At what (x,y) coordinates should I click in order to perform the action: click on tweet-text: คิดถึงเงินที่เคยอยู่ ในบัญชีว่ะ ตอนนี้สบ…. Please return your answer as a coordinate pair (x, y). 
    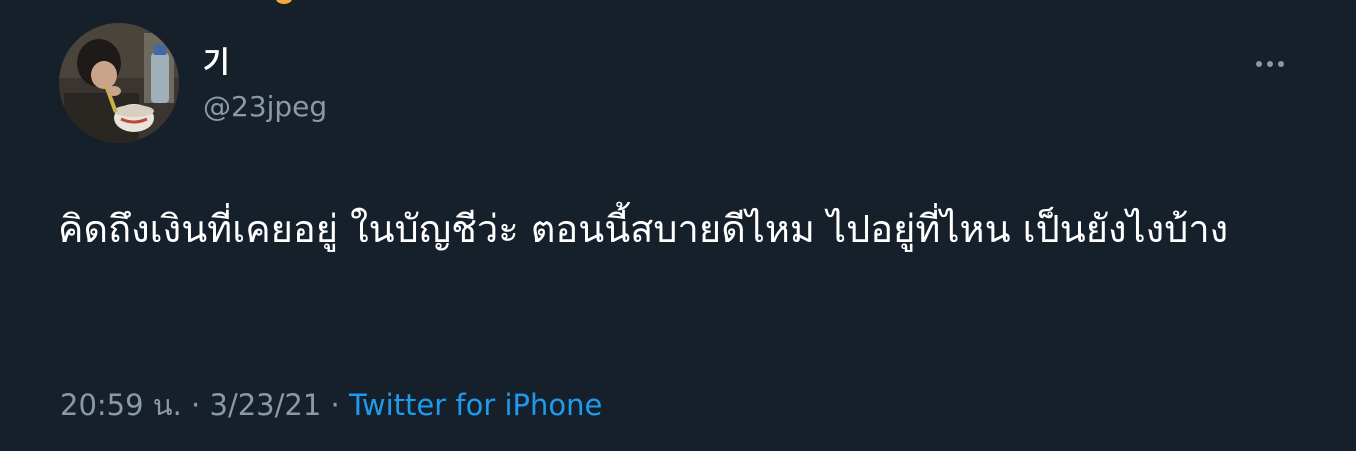
    Looking at the image, I should click on (643, 229).